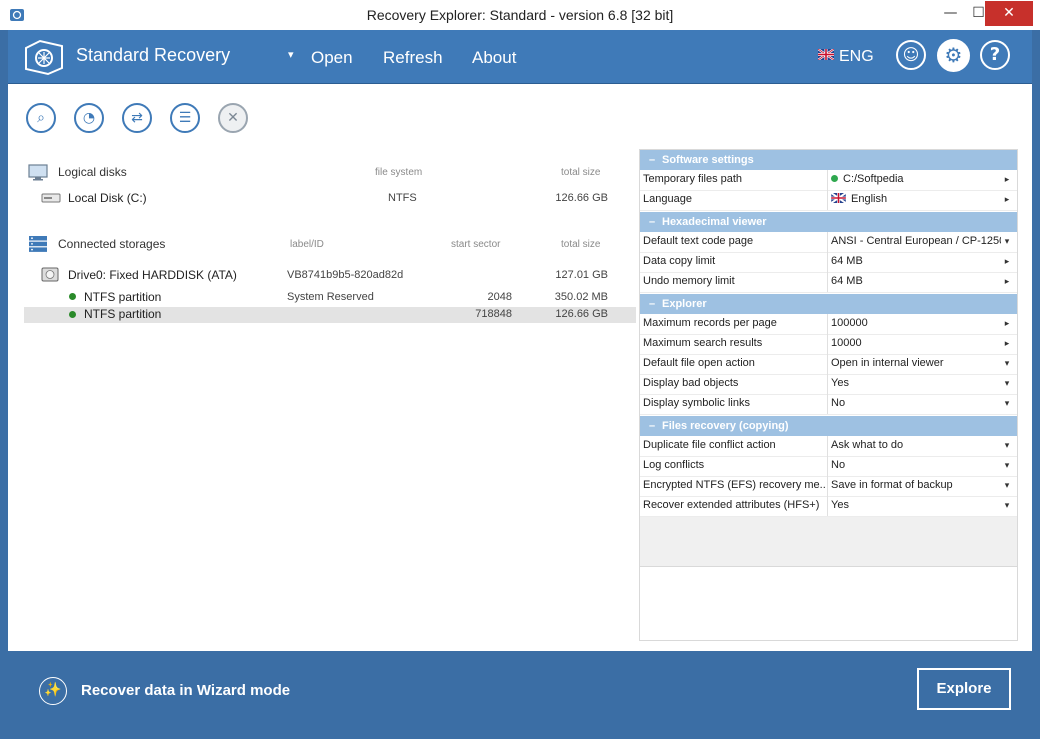  Describe the element at coordinates (399, 172) in the screenshot. I see `col-file-system: file system` at that location.